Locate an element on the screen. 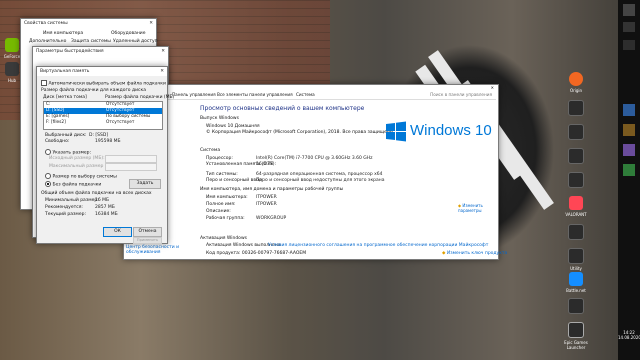  initial-size-input is located at coordinates (131, 159).